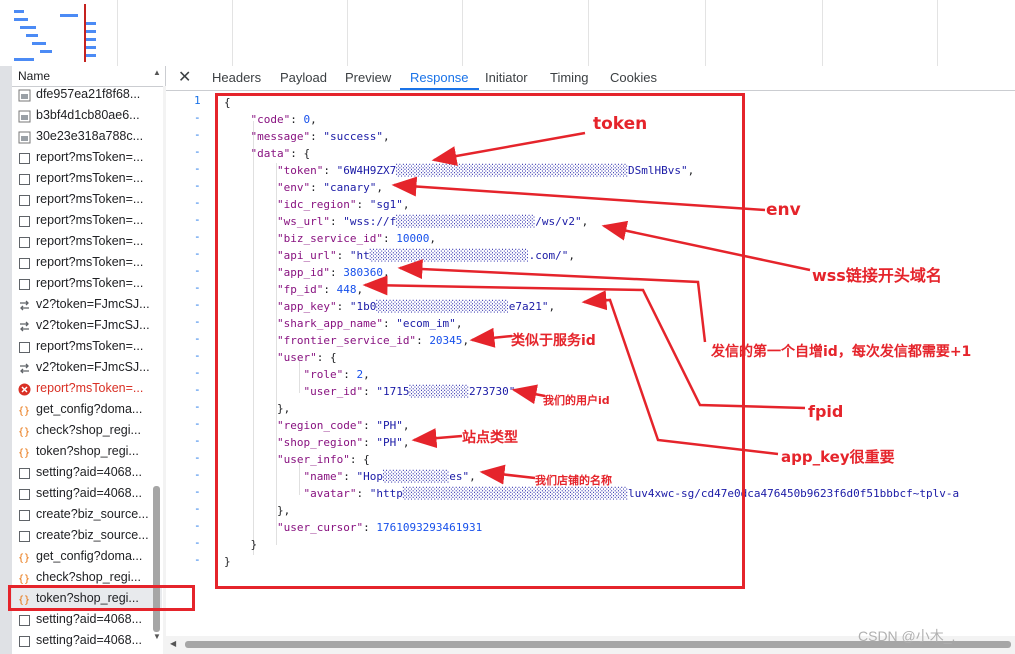  I want to click on arrow-wss, so click(706, 246).